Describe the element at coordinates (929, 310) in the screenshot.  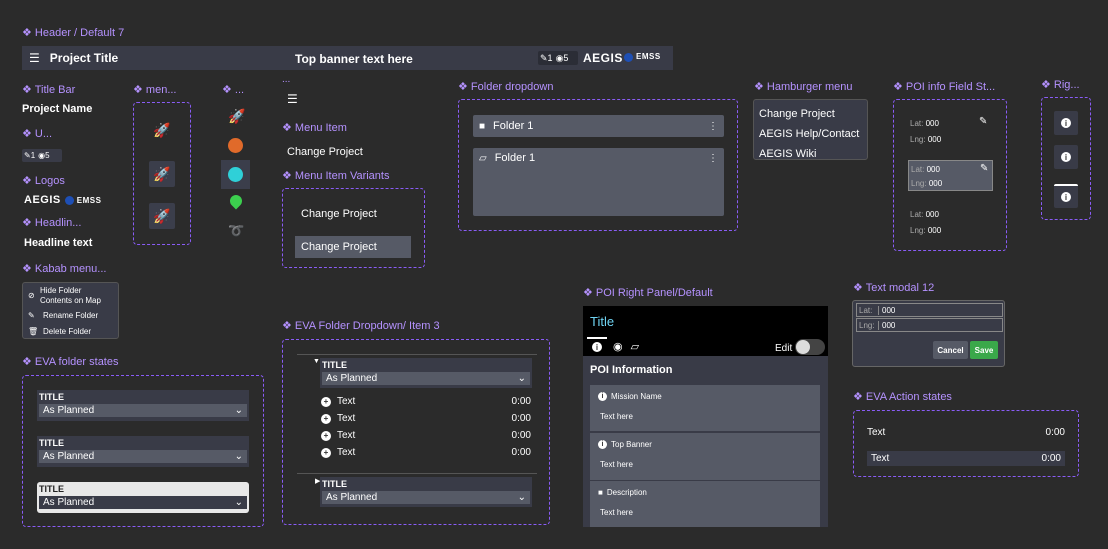
I see `lat-field: Lat: 000` at that location.